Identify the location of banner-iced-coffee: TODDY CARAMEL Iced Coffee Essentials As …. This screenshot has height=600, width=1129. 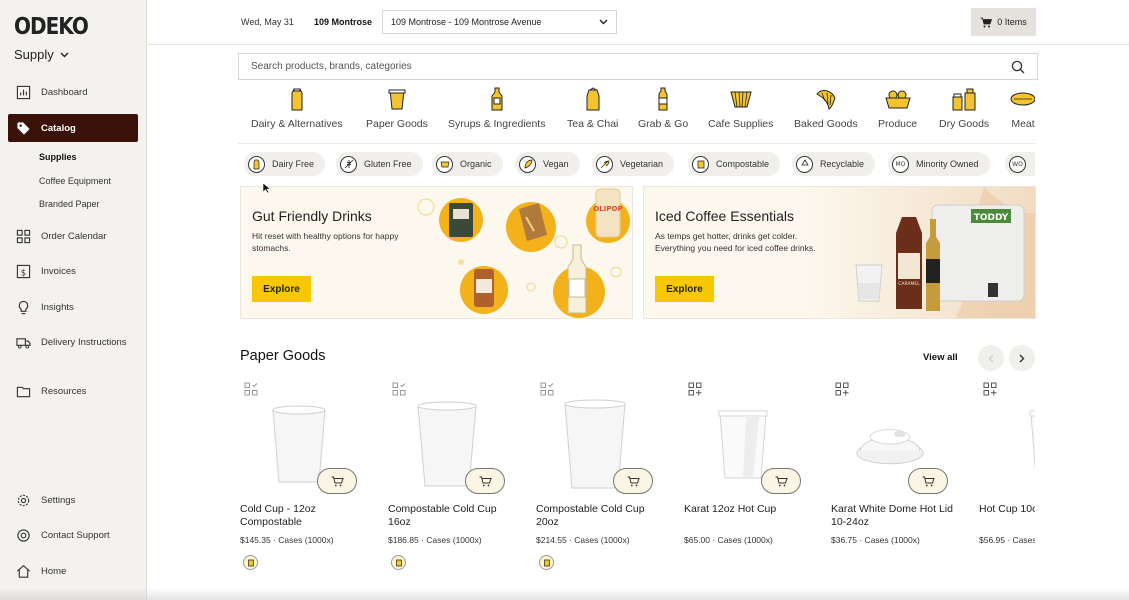
(839, 252).